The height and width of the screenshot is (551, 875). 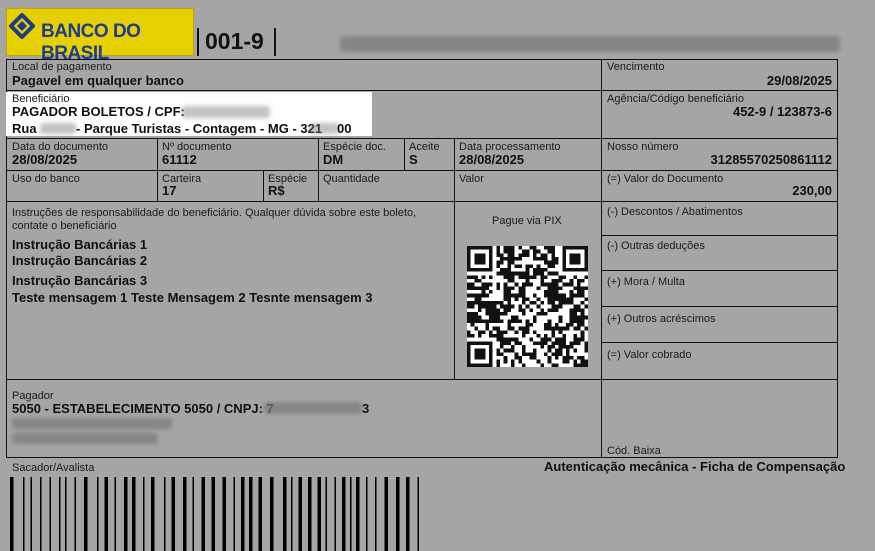 What do you see at coordinates (313, 408) in the screenshot?
I see `pagador-cnpj-redacted` at bounding box center [313, 408].